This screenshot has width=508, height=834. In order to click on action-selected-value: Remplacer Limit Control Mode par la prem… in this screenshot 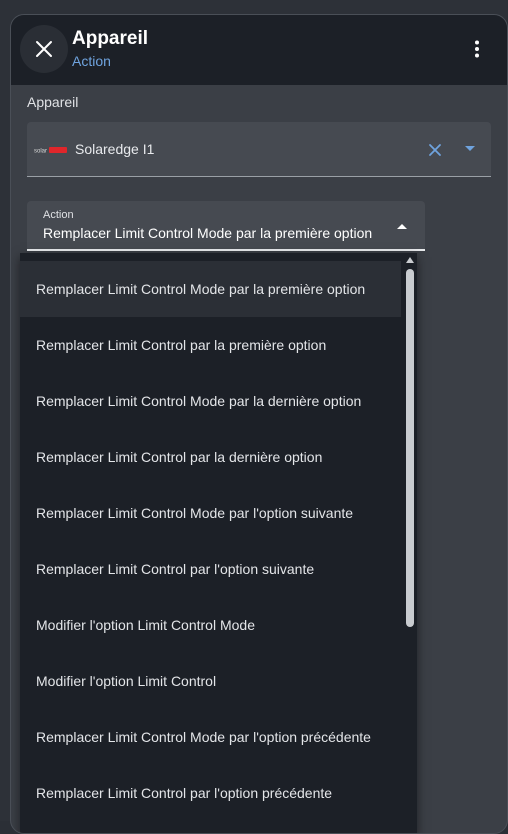, I will do `click(208, 233)`.